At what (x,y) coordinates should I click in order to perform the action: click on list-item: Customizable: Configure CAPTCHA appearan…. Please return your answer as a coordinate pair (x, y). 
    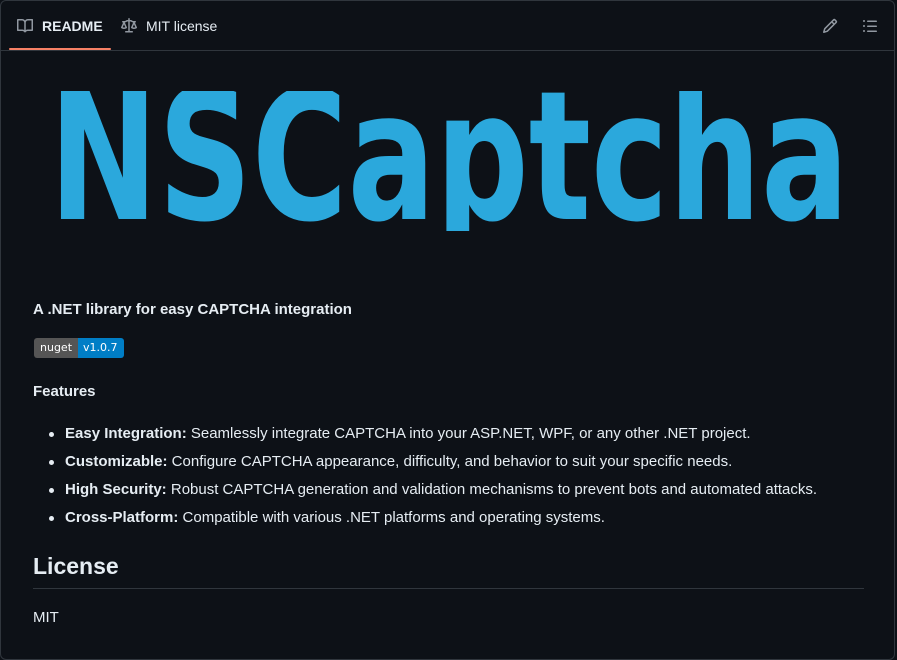
    Looking at the image, I should click on (472, 462).